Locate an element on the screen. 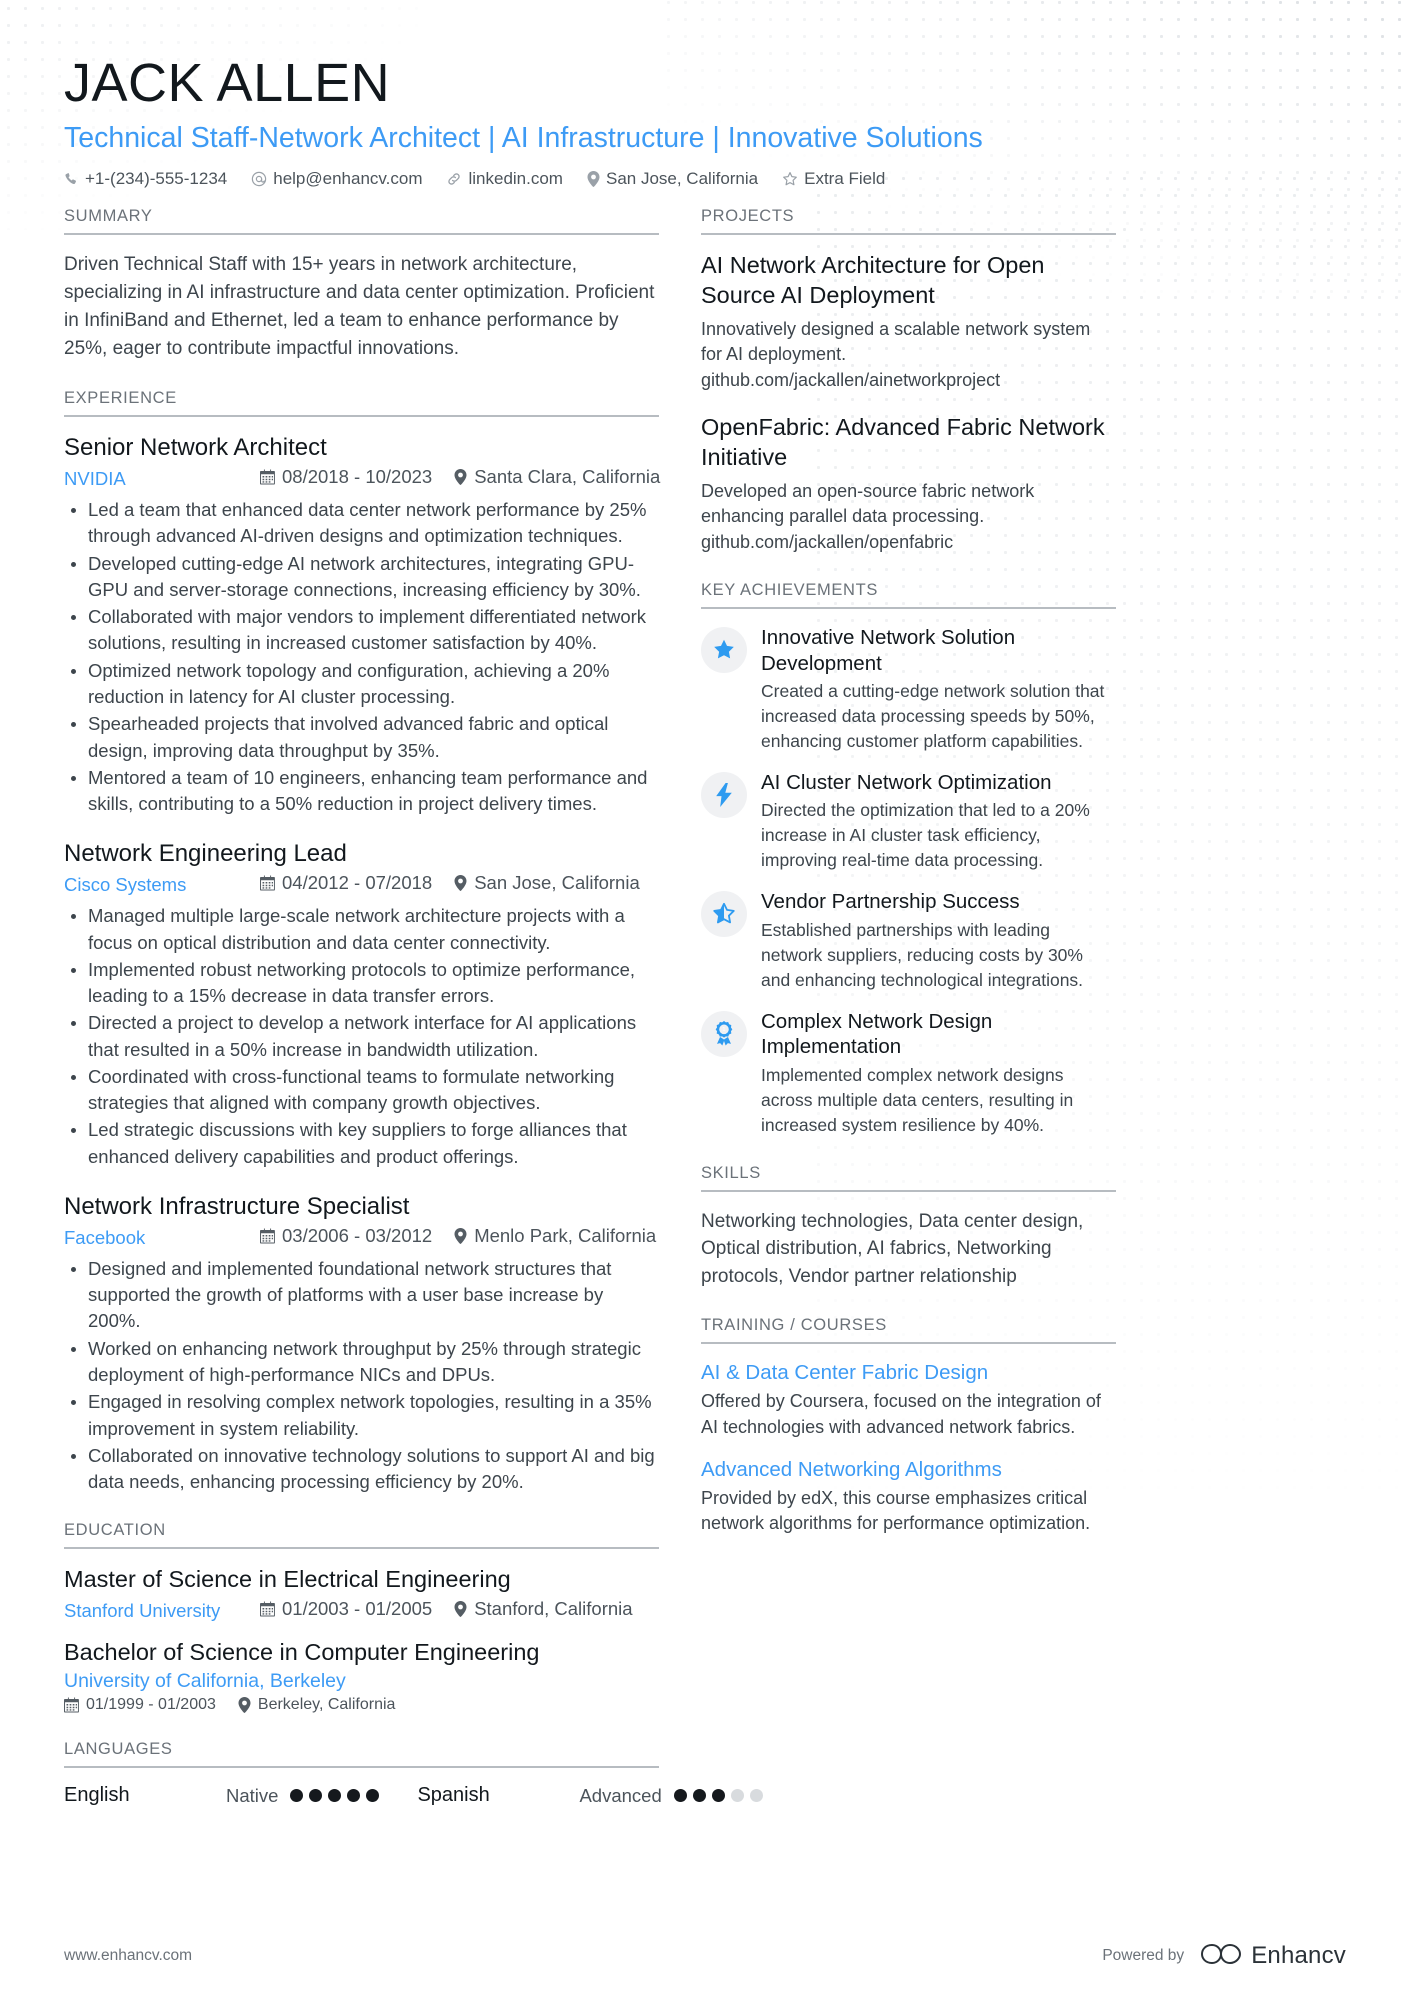 Image resolution: width=1410 pixels, height=1995 pixels. contact-text: help@enhancv.com is located at coordinates (348, 179).